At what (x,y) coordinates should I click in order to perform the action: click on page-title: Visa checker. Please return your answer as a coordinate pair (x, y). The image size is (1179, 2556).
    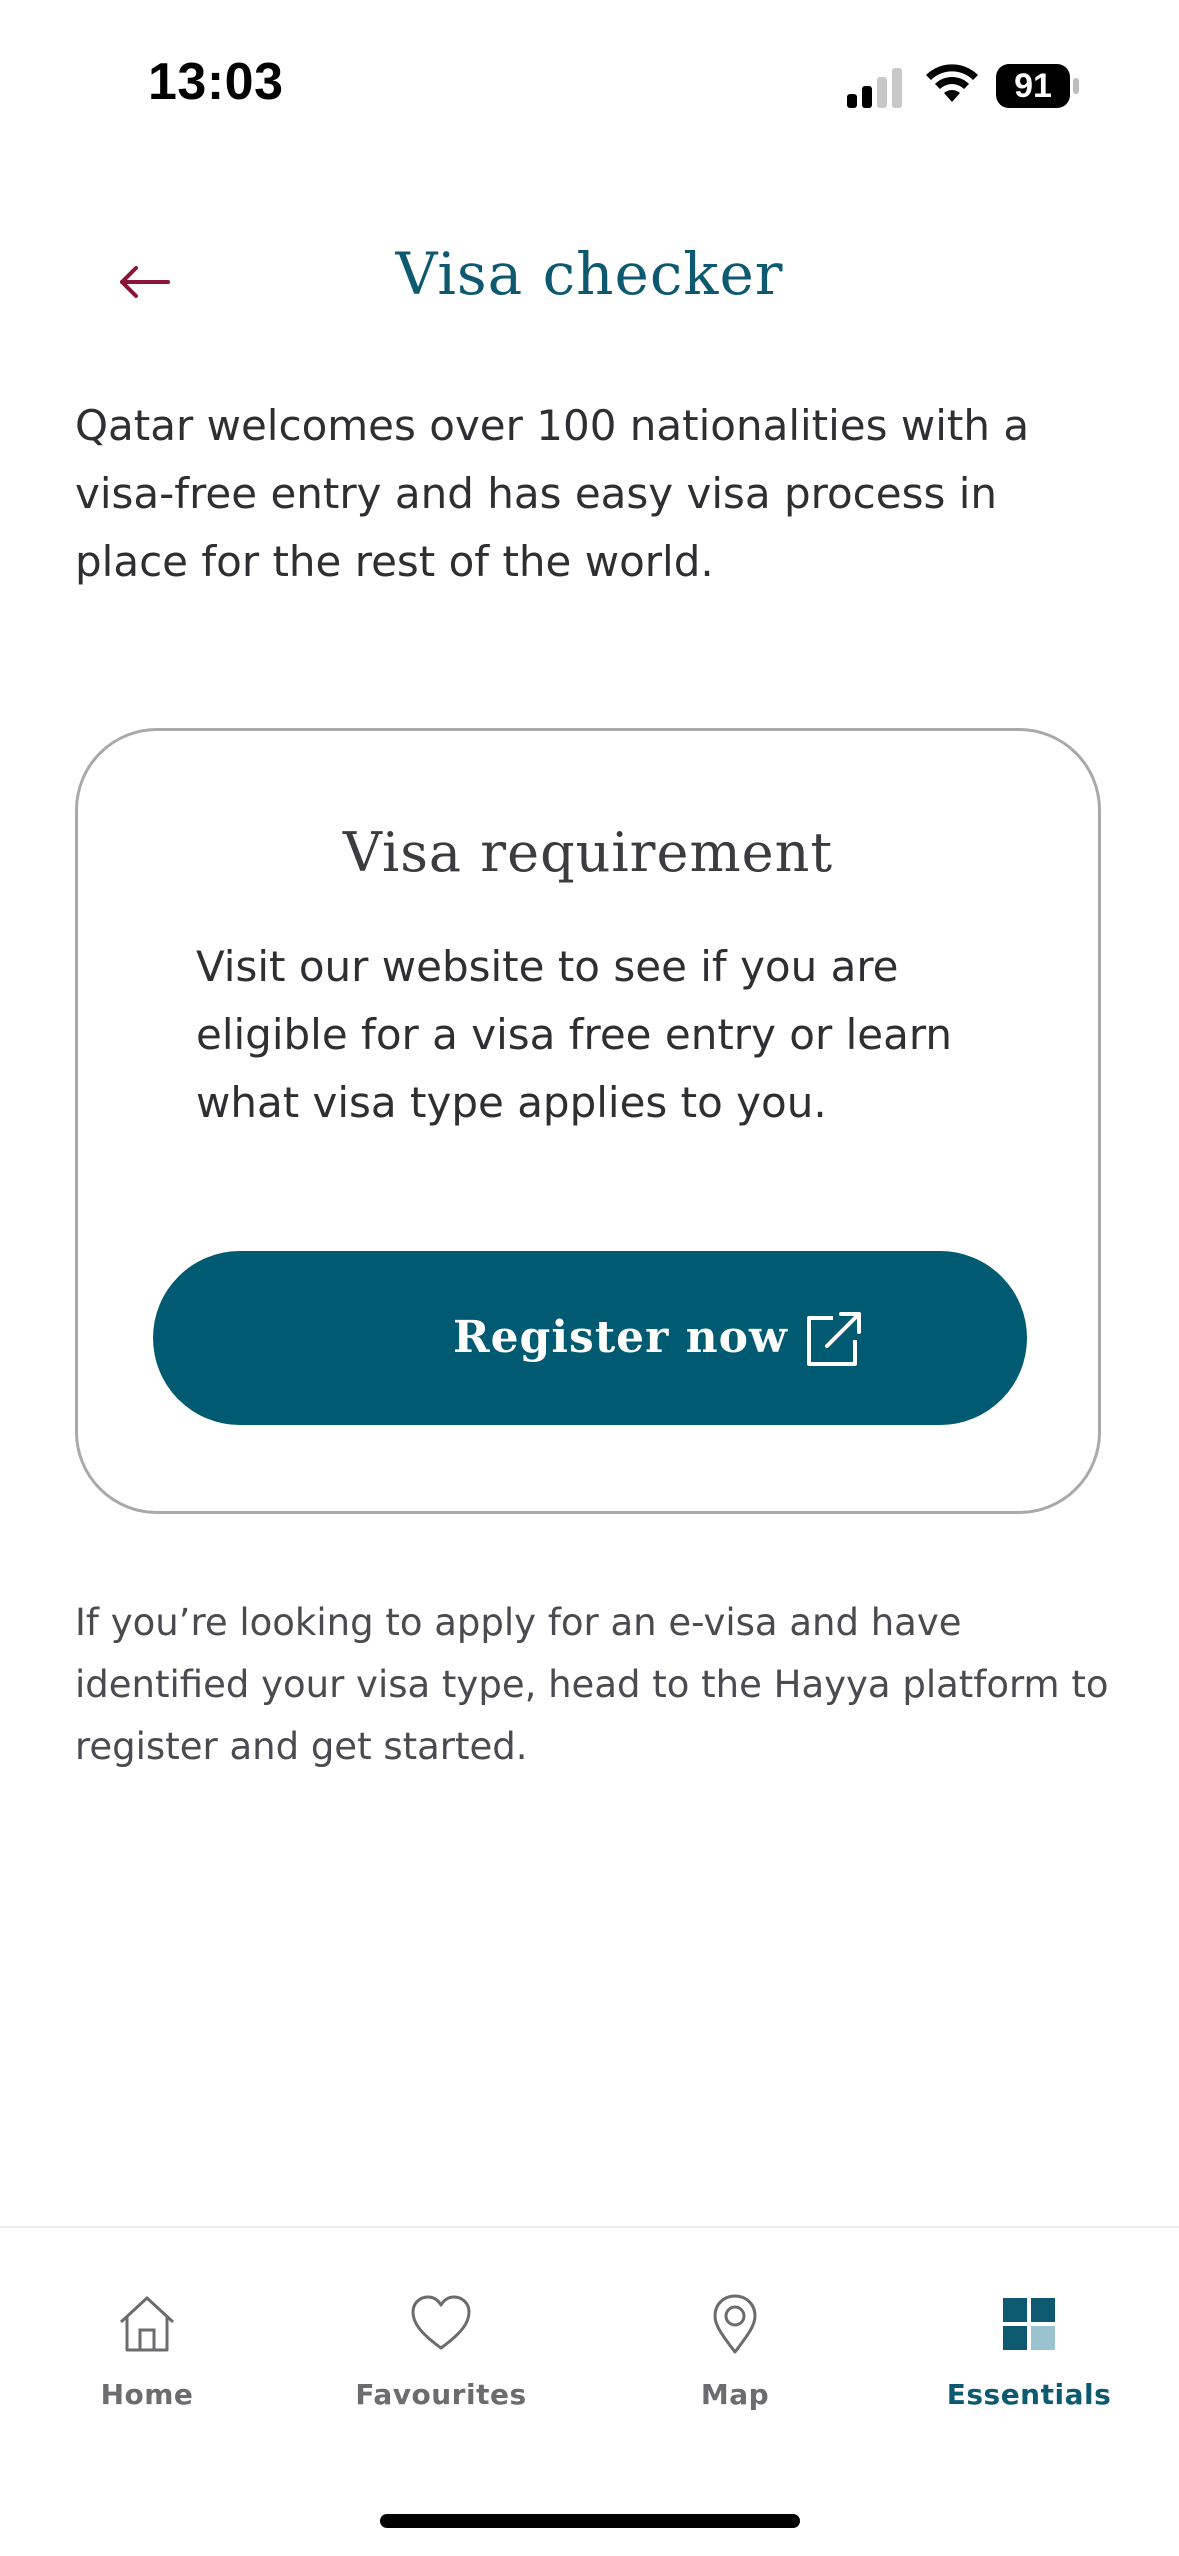
    Looking at the image, I should click on (589, 274).